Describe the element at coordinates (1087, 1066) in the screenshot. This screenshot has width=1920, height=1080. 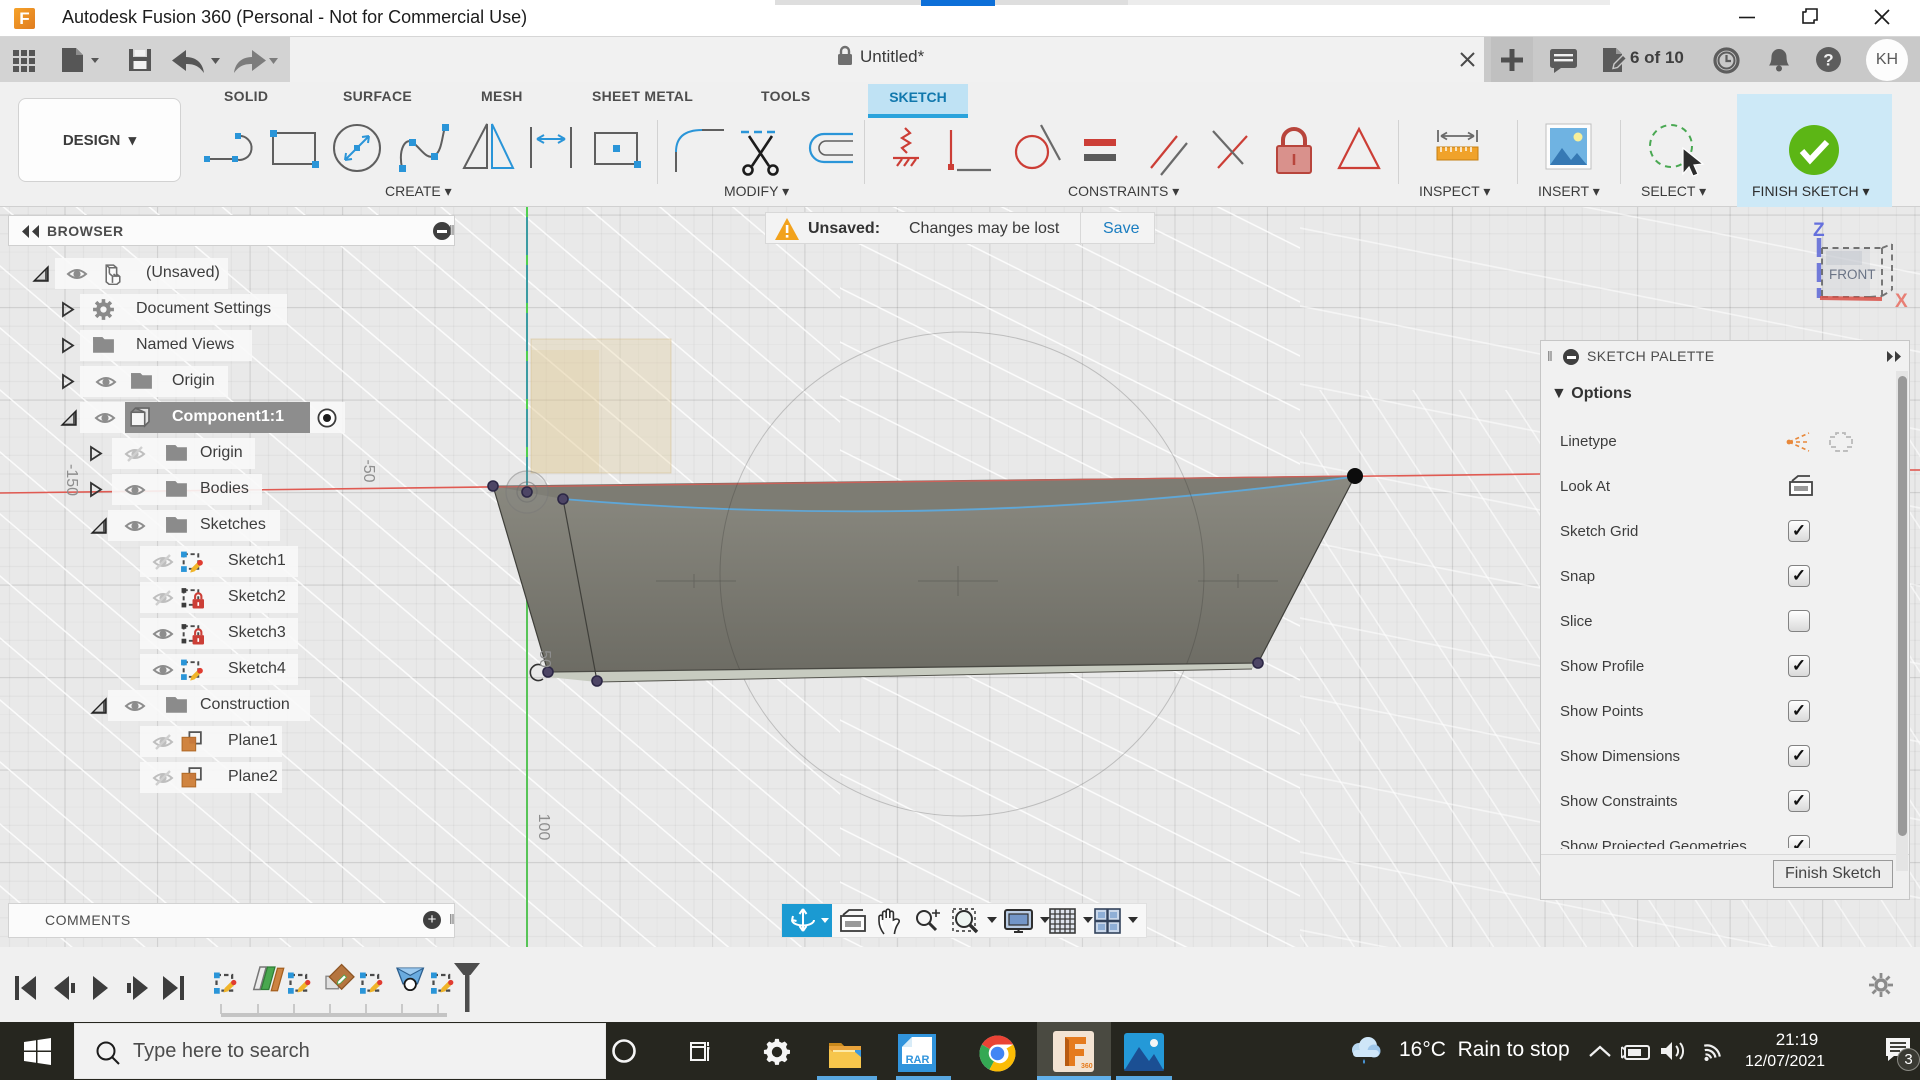
I see `svg-text: 360` at that location.